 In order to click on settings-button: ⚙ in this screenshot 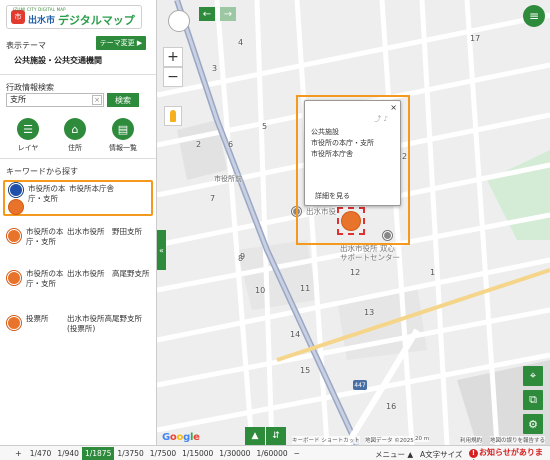, I will do `click(533, 424)`.